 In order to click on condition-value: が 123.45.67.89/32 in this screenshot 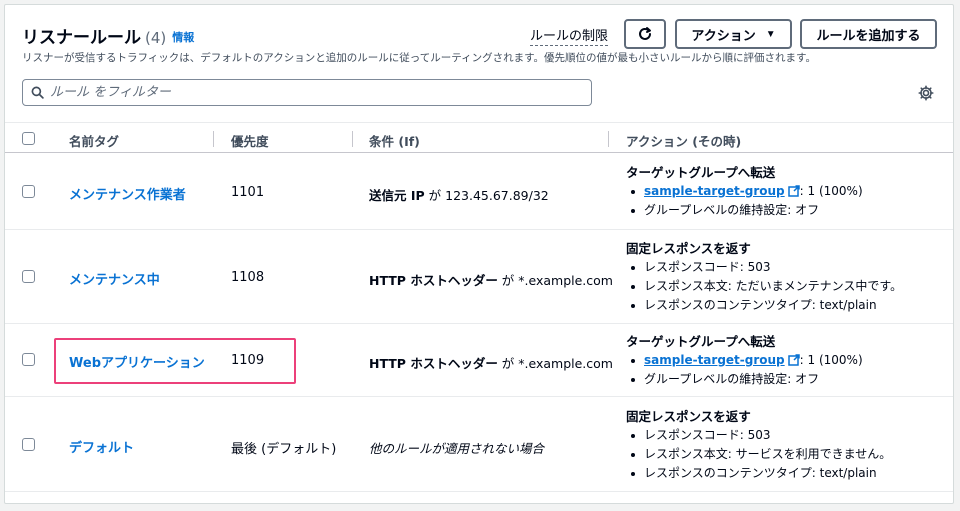, I will do `click(486, 195)`.